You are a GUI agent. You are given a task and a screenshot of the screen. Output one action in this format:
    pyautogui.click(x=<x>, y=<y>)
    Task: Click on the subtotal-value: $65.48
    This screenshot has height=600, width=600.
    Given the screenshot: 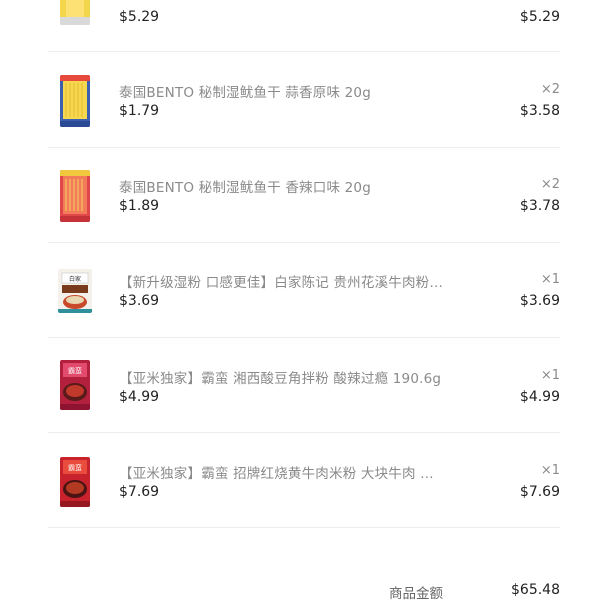 What is the action you would take?
    pyautogui.click(x=535, y=590)
    